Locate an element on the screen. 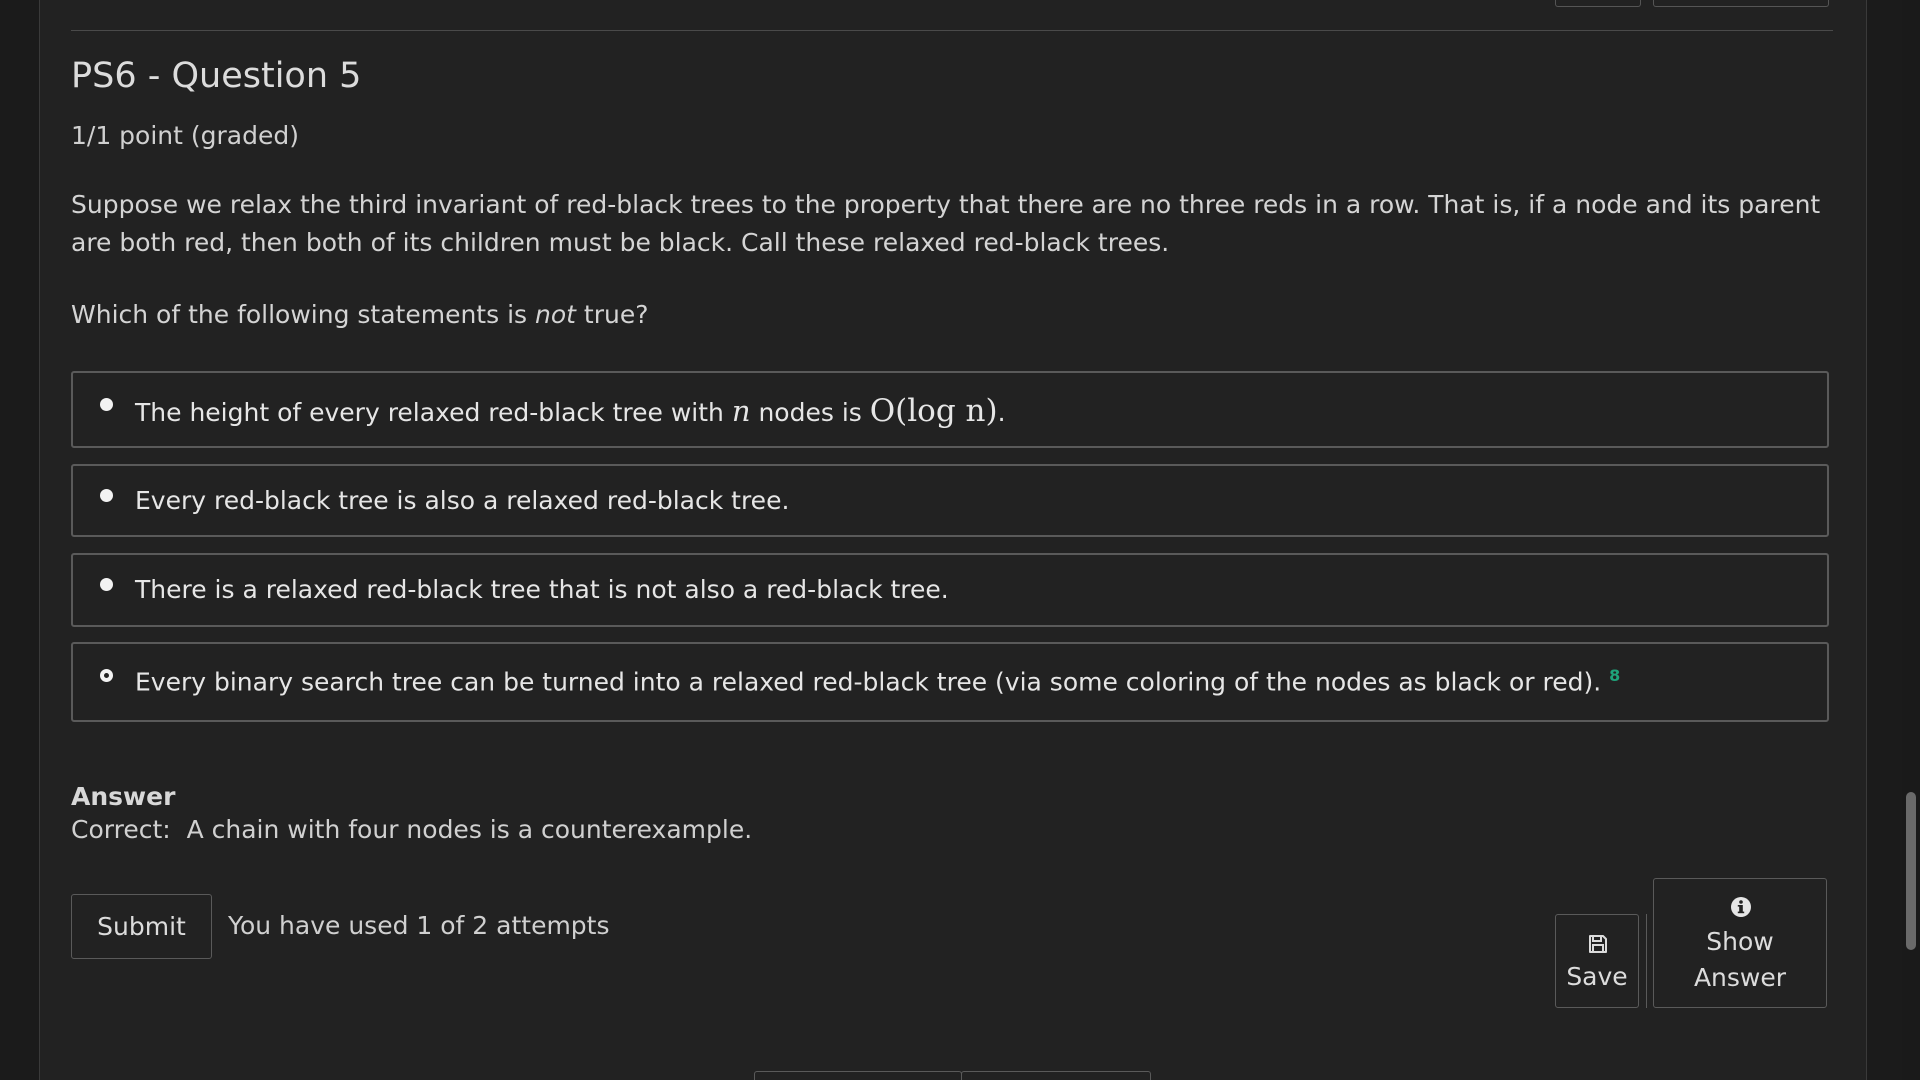  save-button: Save is located at coordinates (1597, 961).